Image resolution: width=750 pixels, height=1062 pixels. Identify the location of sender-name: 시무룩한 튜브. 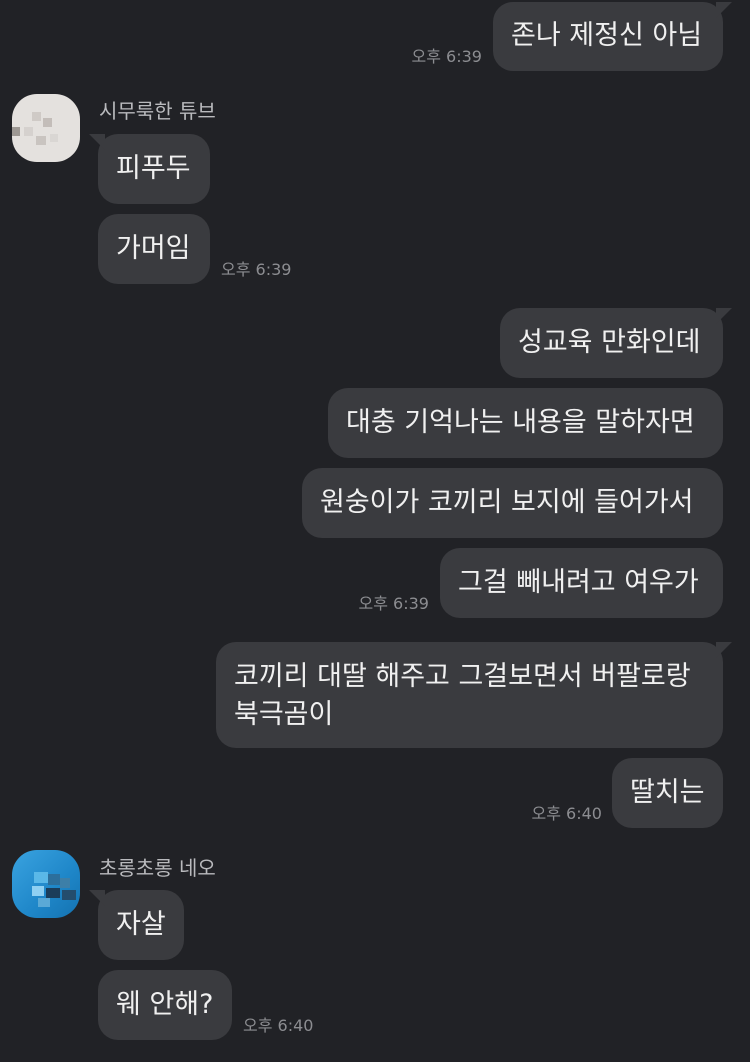
(157, 111).